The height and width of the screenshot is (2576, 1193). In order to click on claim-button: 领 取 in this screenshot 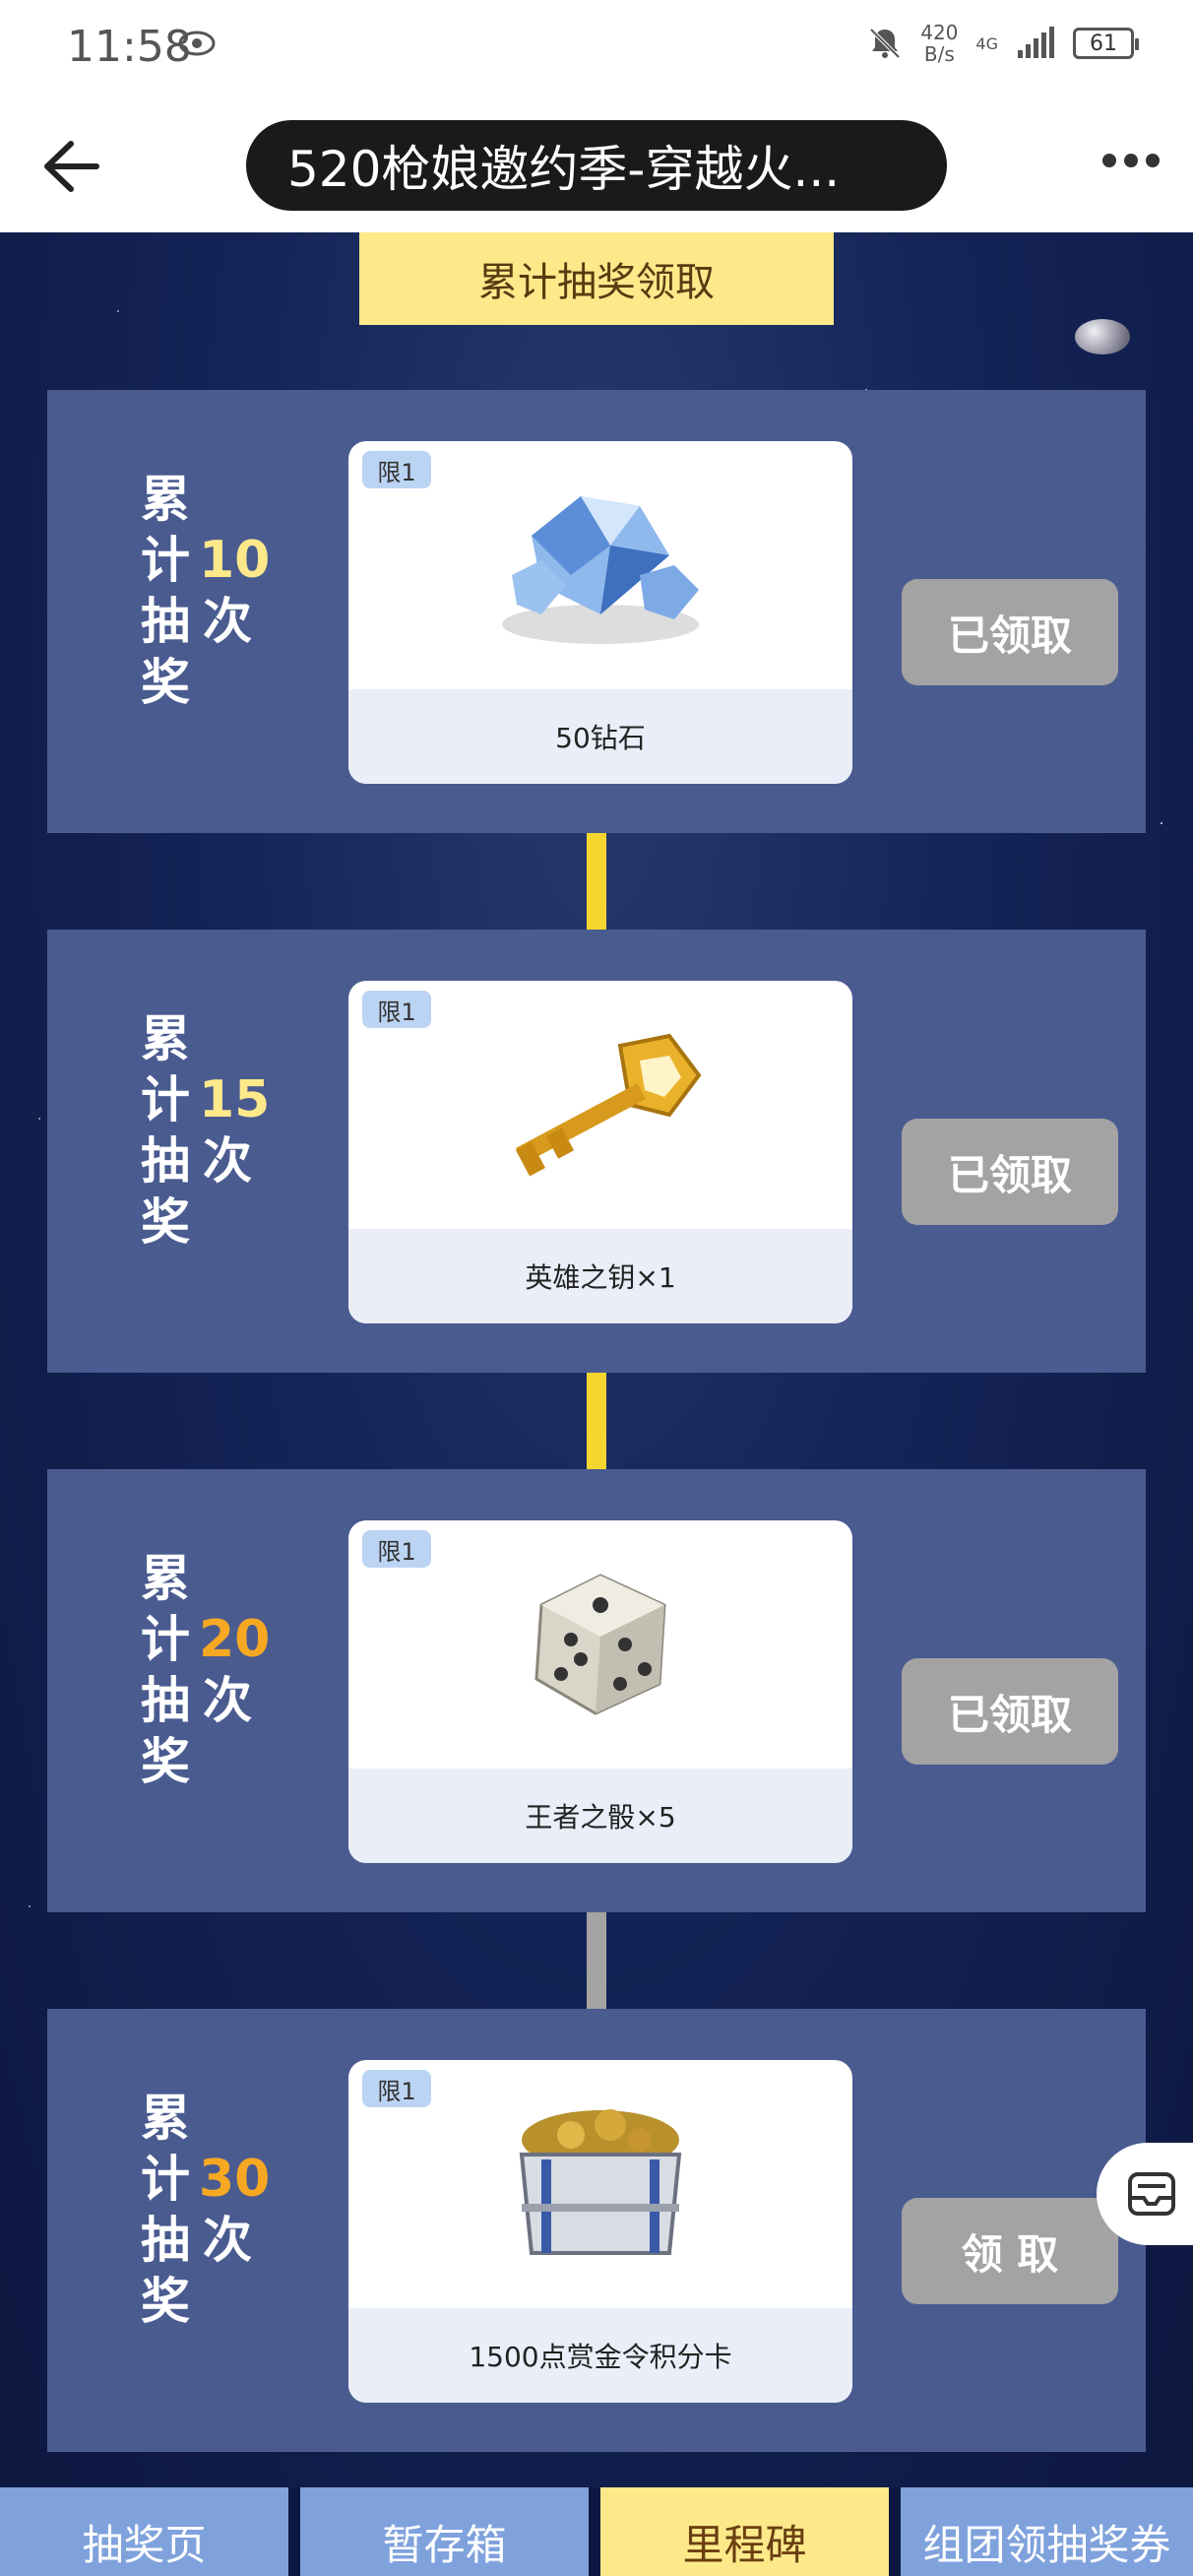, I will do `click(1010, 2251)`.